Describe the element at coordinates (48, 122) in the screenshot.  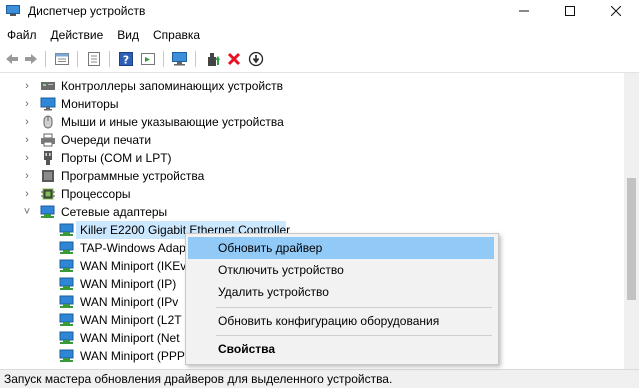
I see `mouse-icon` at that location.